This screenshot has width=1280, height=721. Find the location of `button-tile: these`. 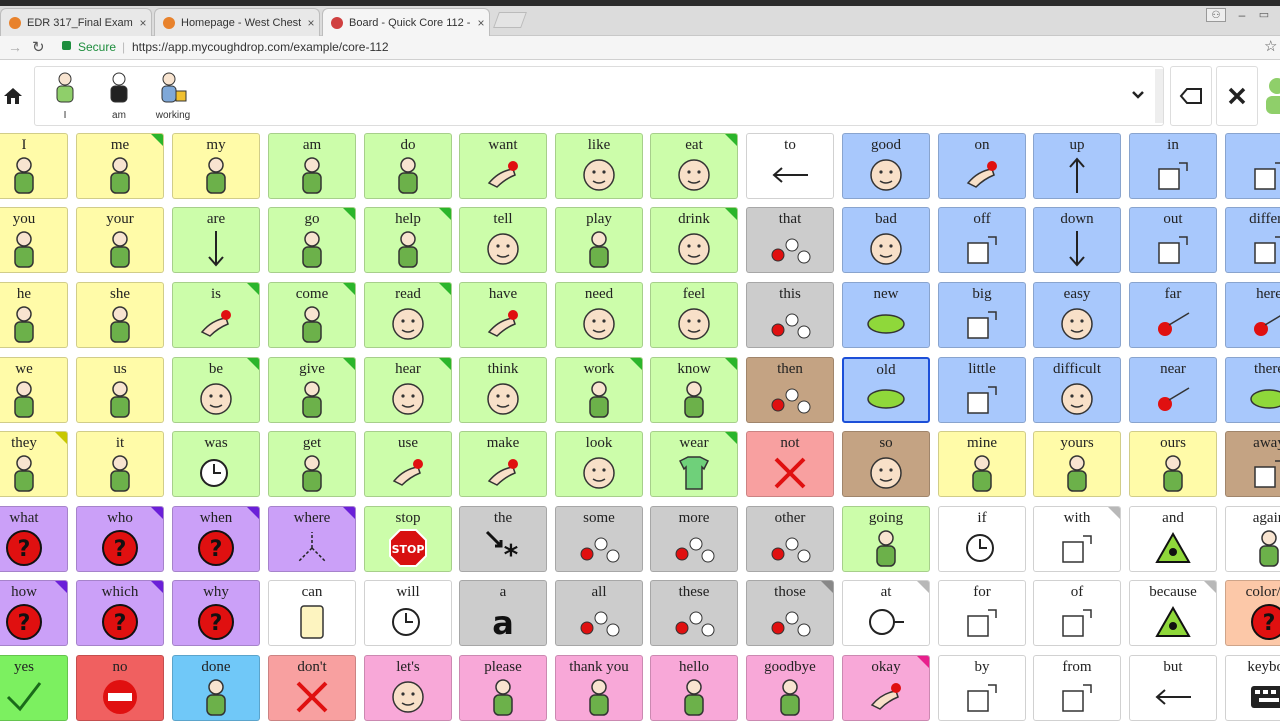

button-tile: these is located at coordinates (694, 613).